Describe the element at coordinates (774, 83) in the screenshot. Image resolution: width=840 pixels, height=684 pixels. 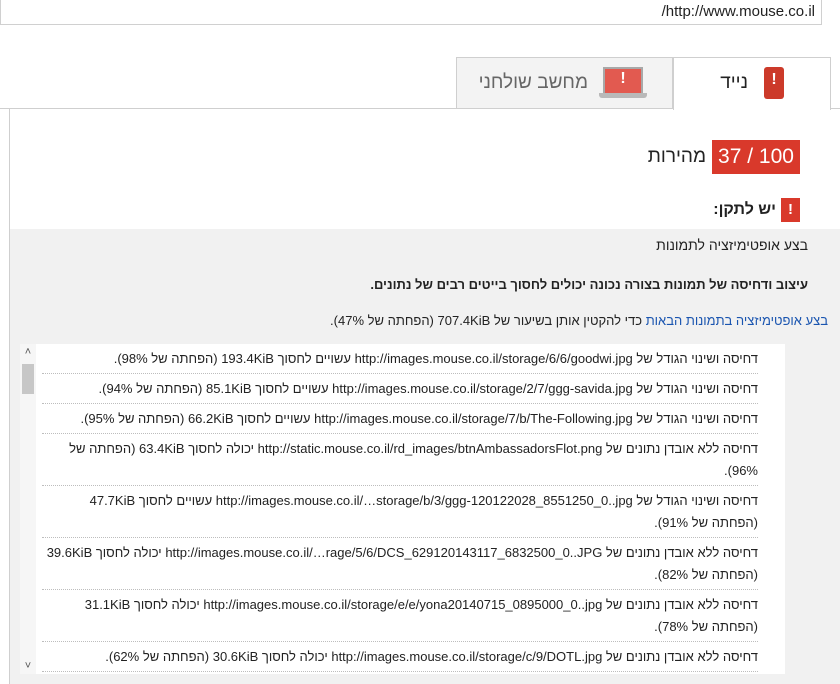
I see `mobile-warning-icon` at that location.